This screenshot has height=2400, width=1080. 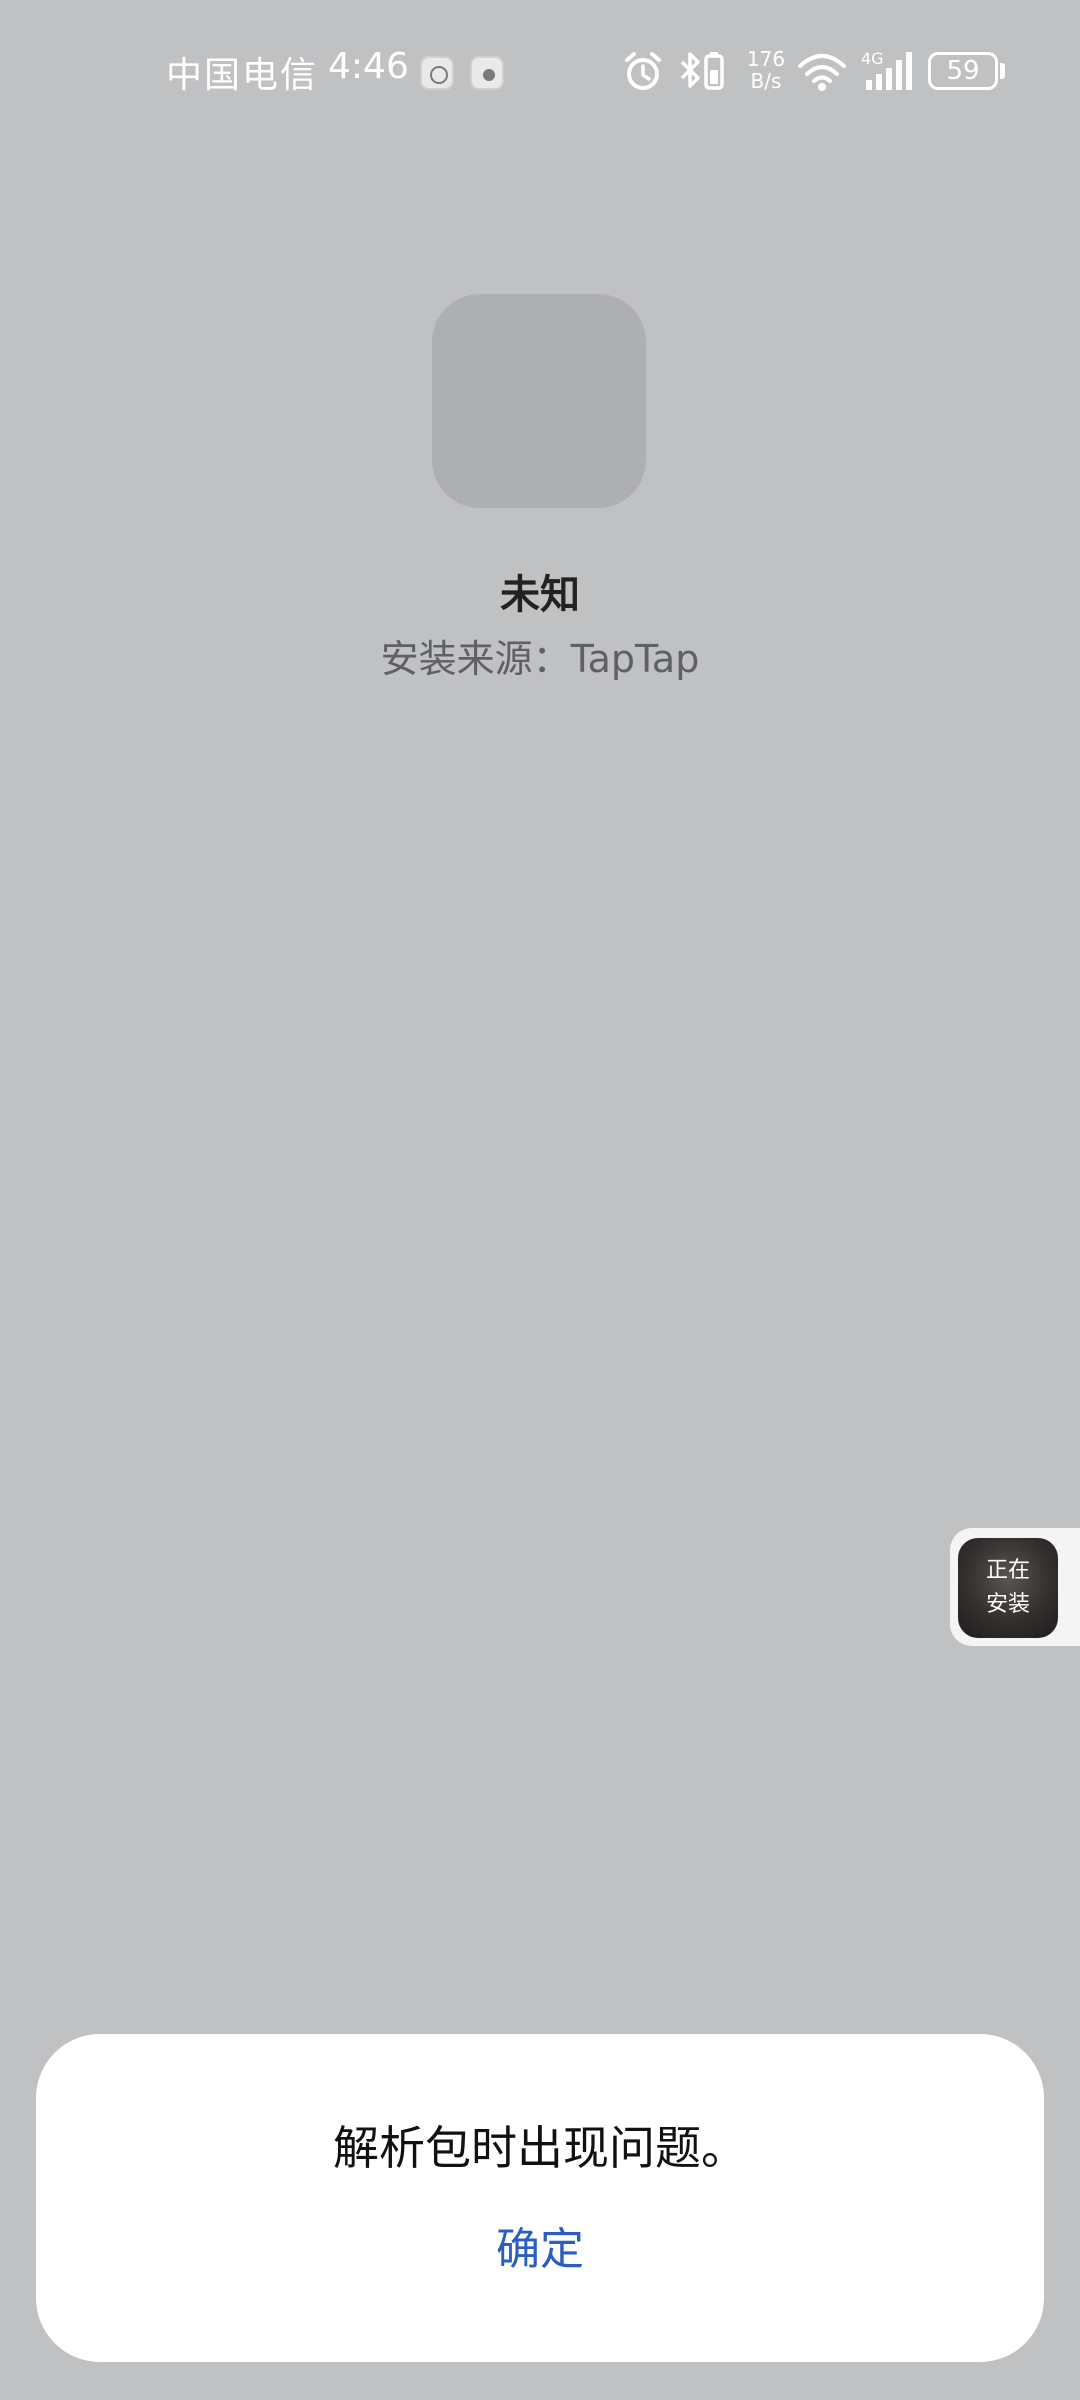 I want to click on bluetooth-icon, so click(x=702, y=71).